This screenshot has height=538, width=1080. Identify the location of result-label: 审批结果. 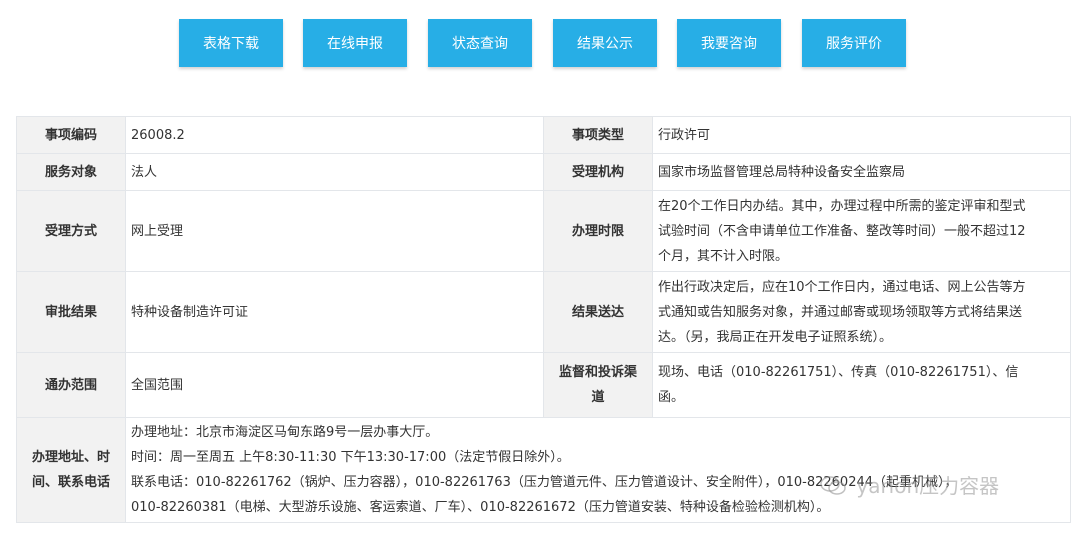
(71, 312).